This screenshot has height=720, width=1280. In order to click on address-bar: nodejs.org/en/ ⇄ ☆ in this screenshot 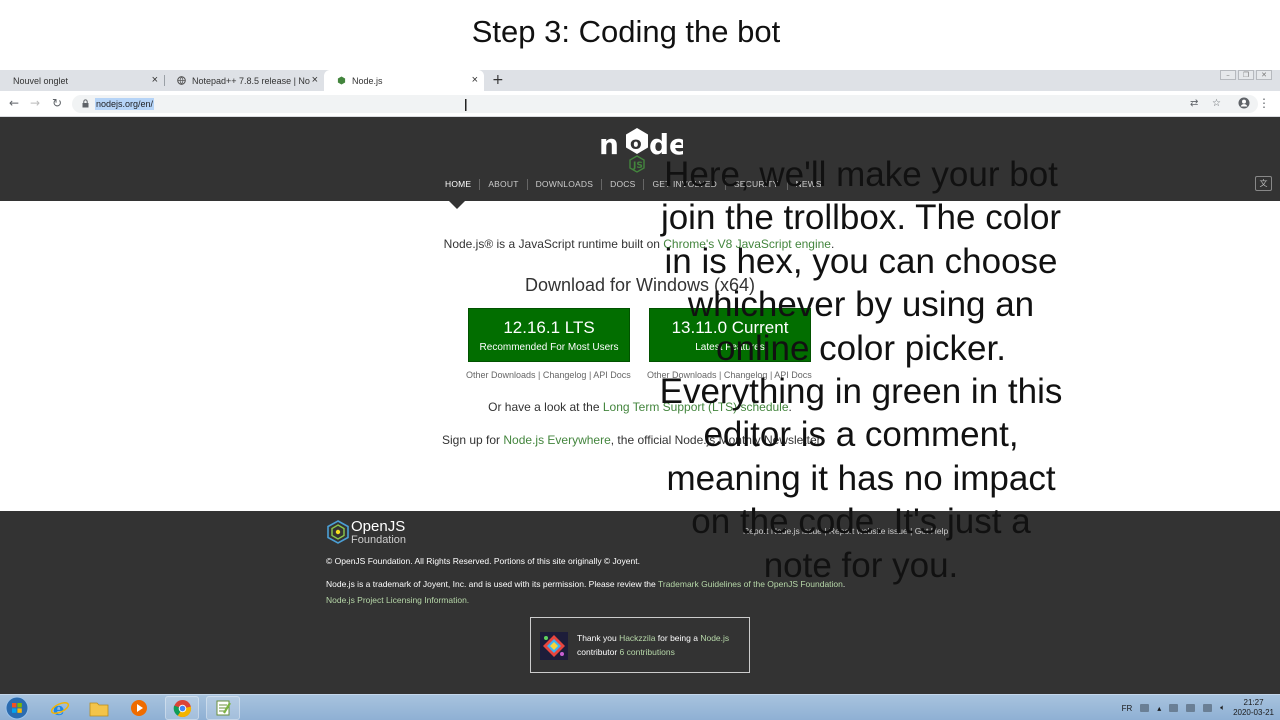, I will do `click(665, 104)`.